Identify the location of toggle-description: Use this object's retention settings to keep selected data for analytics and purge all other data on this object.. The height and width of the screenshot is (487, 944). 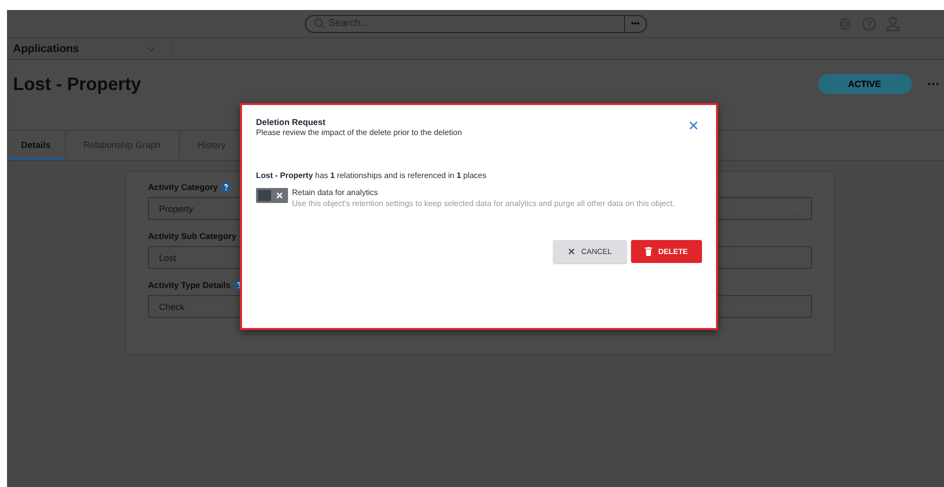
(484, 204).